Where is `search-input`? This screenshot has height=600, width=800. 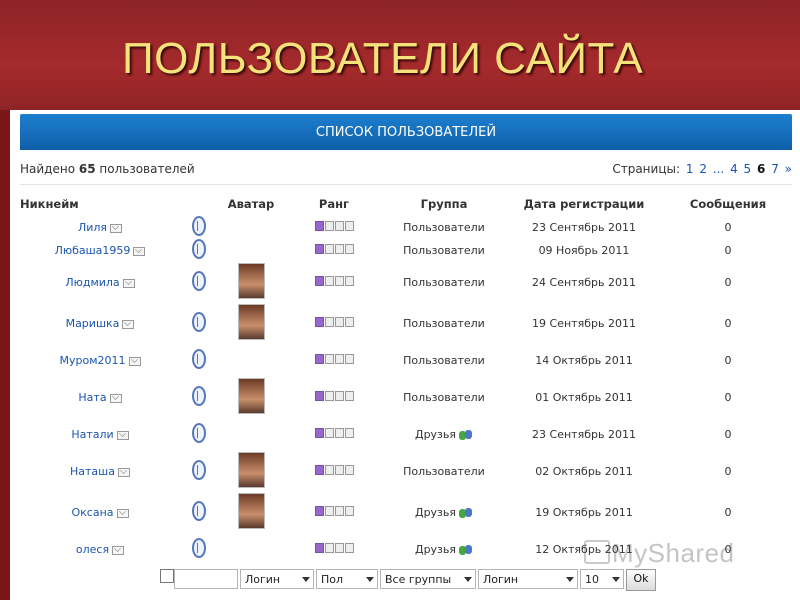
search-input is located at coordinates (206, 579).